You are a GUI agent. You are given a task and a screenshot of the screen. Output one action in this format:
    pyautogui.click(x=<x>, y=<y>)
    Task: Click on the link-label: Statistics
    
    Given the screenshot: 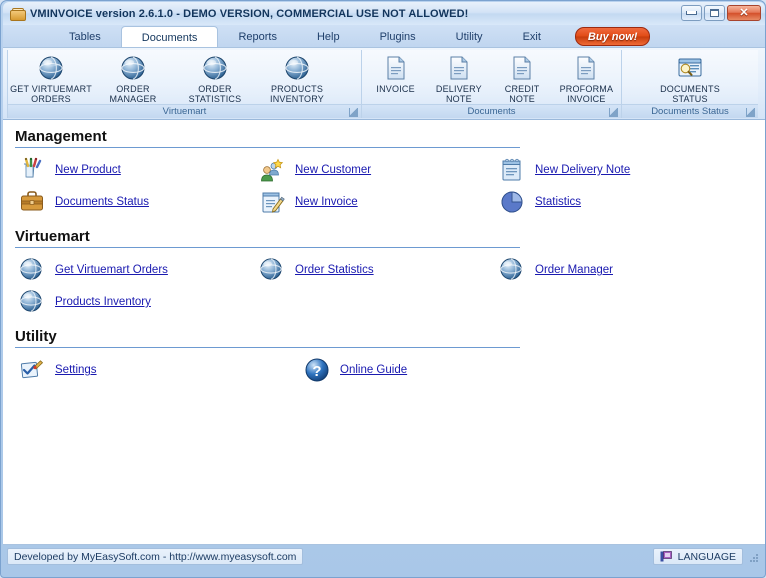 What is the action you would take?
    pyautogui.click(x=558, y=202)
    